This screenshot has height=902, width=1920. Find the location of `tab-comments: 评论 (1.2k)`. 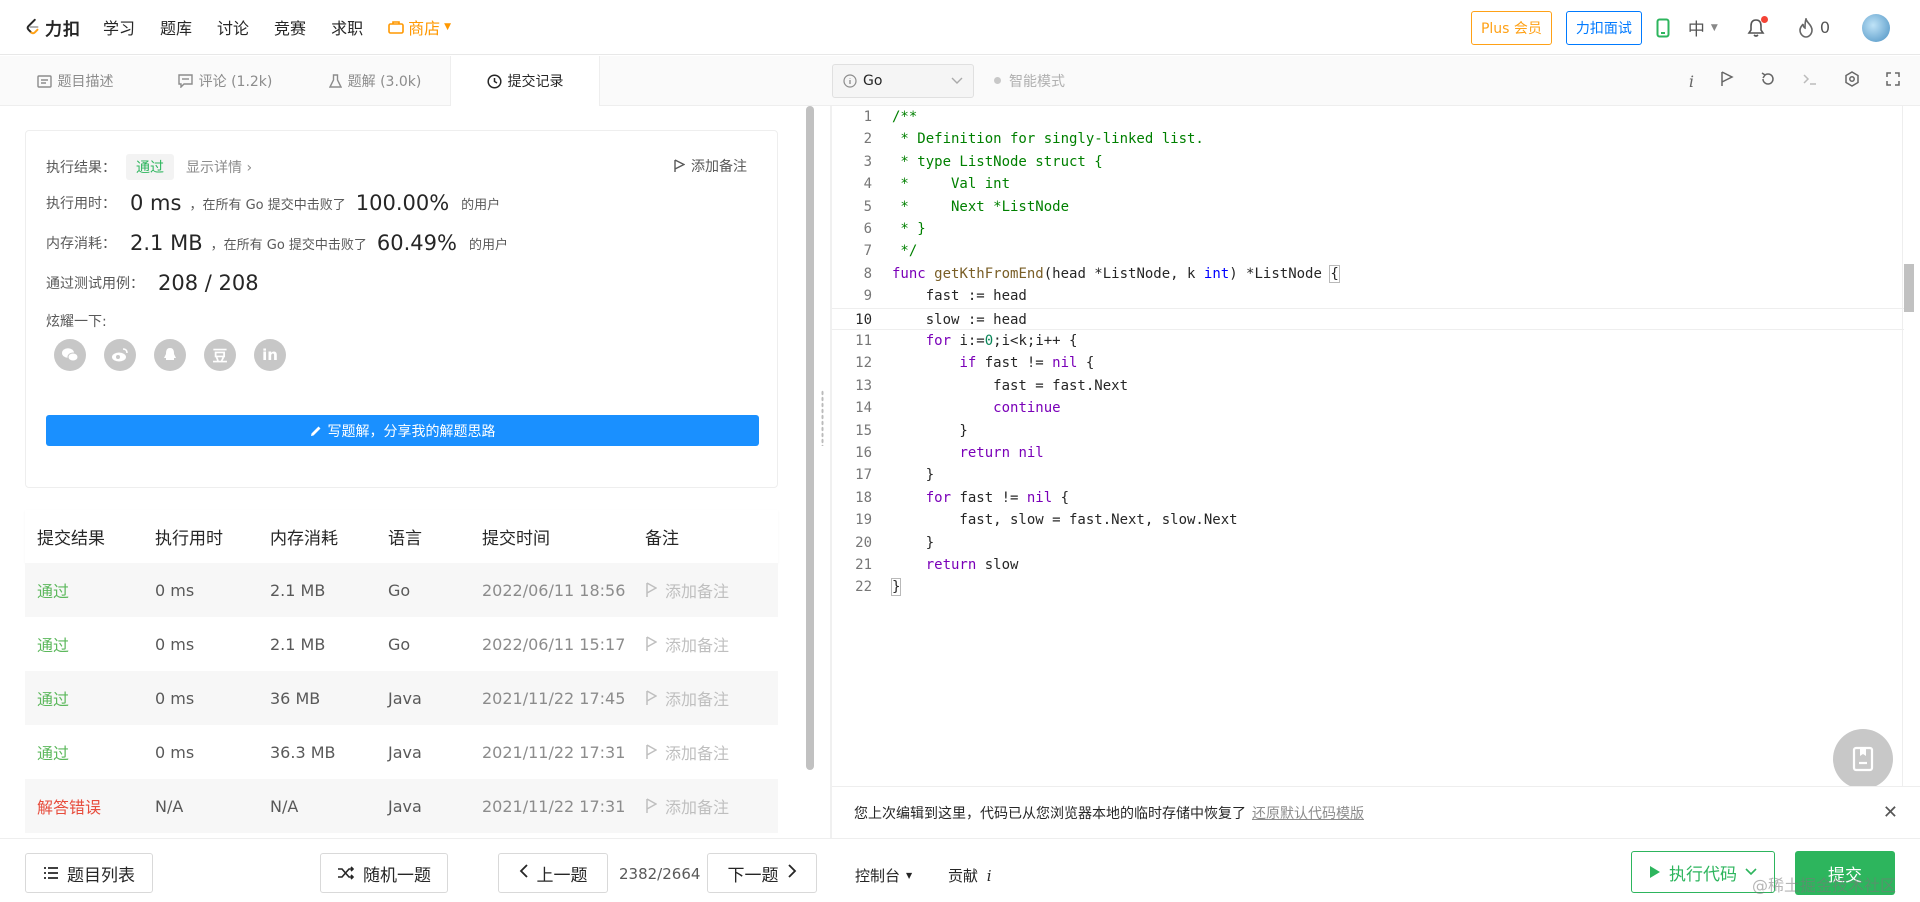

tab-comments: 评论 (1.2k) is located at coordinates (225, 81).